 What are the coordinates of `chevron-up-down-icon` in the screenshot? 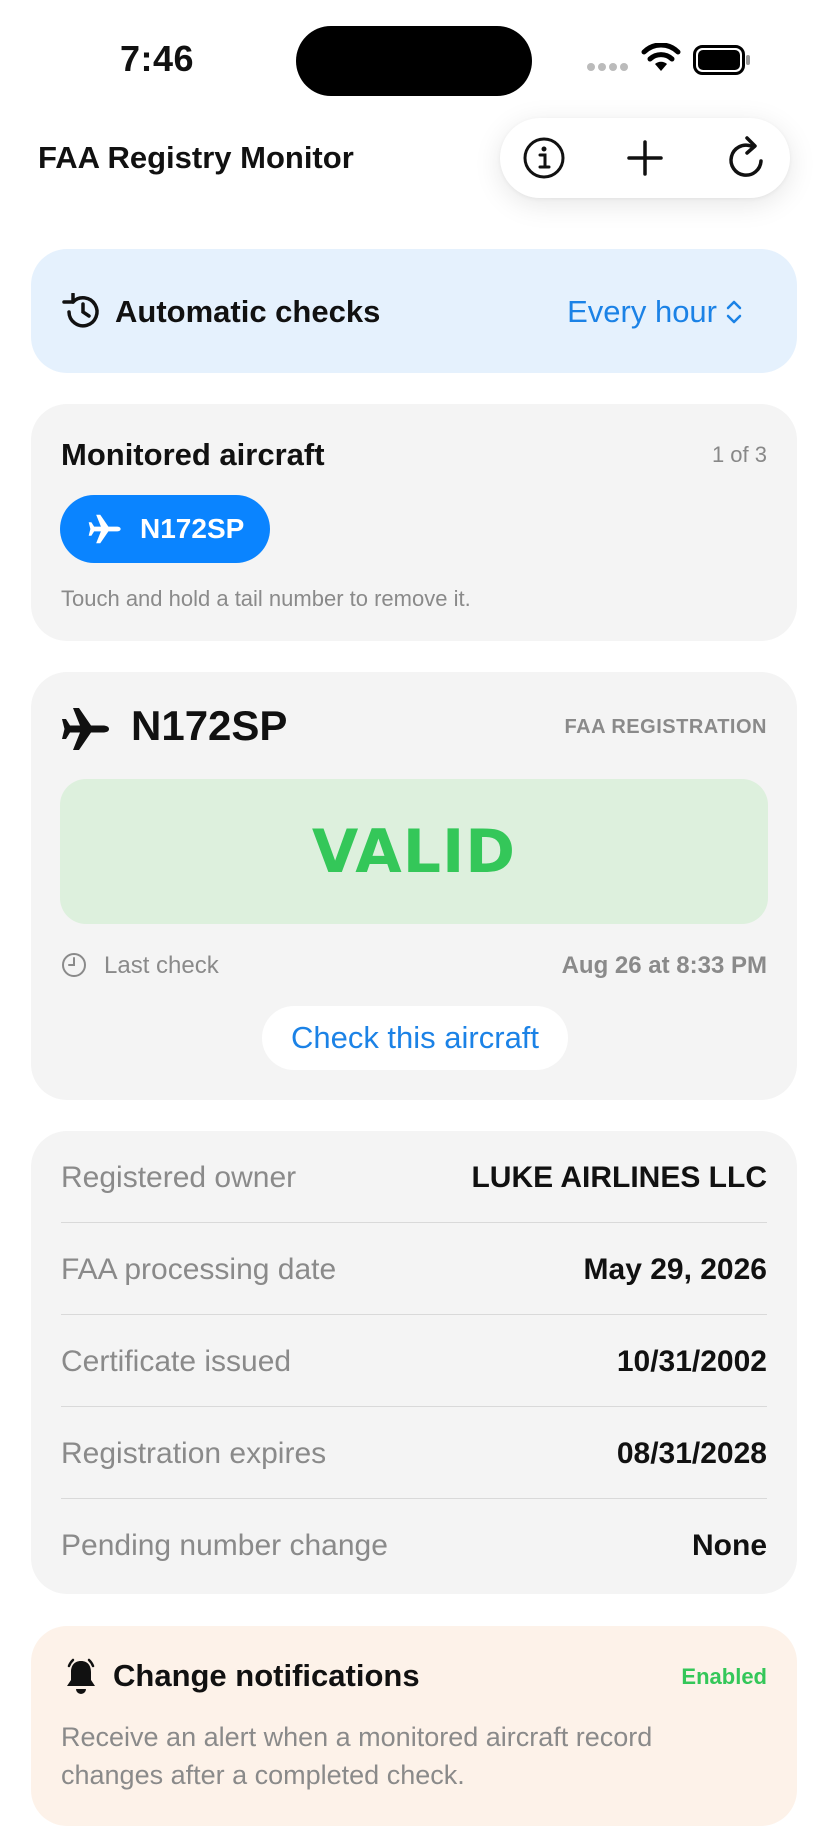 It's located at (734, 312).